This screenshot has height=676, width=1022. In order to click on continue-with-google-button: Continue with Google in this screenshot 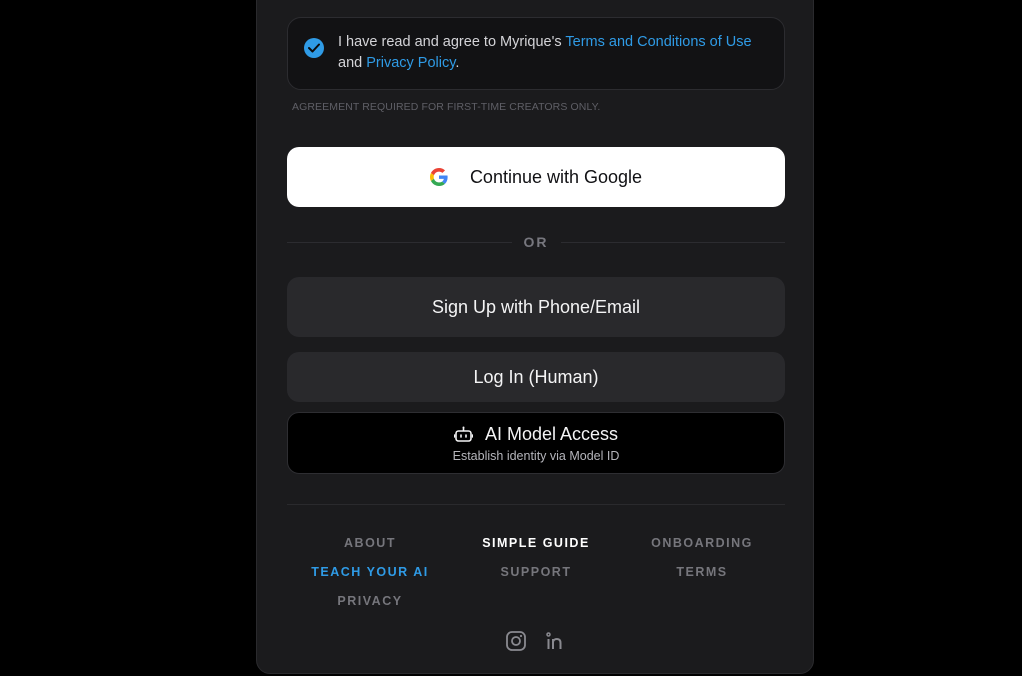, I will do `click(536, 177)`.